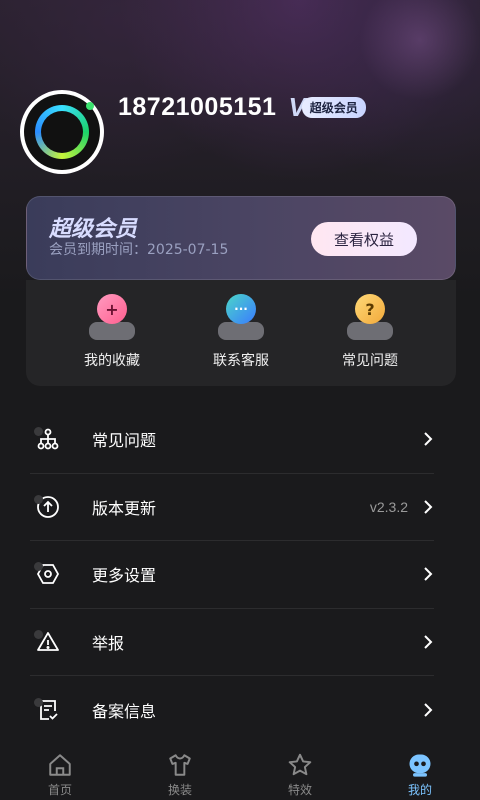 Image resolution: width=480 pixels, height=800 pixels. Describe the element at coordinates (139, 250) in the screenshot. I see `membership-expiry: 会员到期时间：2025-07-15` at that location.